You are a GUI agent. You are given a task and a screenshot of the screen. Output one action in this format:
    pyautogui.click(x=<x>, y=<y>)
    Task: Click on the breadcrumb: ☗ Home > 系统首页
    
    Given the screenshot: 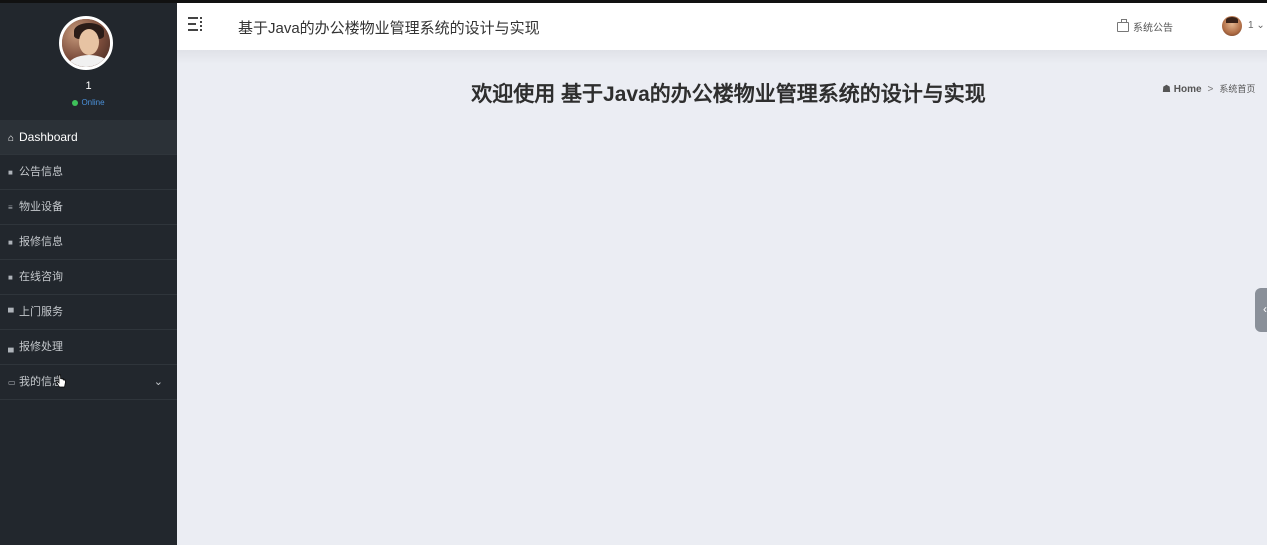 What is the action you would take?
    pyautogui.click(x=1208, y=88)
    